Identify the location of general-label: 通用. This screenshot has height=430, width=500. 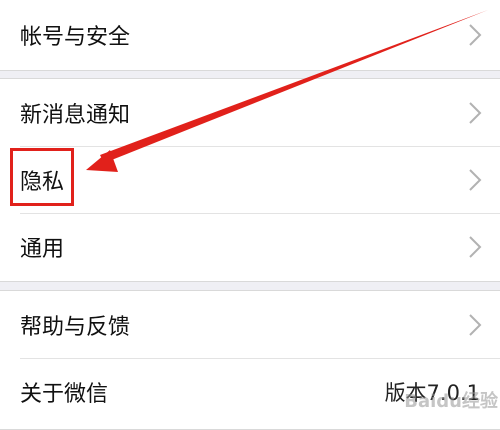
(42, 249).